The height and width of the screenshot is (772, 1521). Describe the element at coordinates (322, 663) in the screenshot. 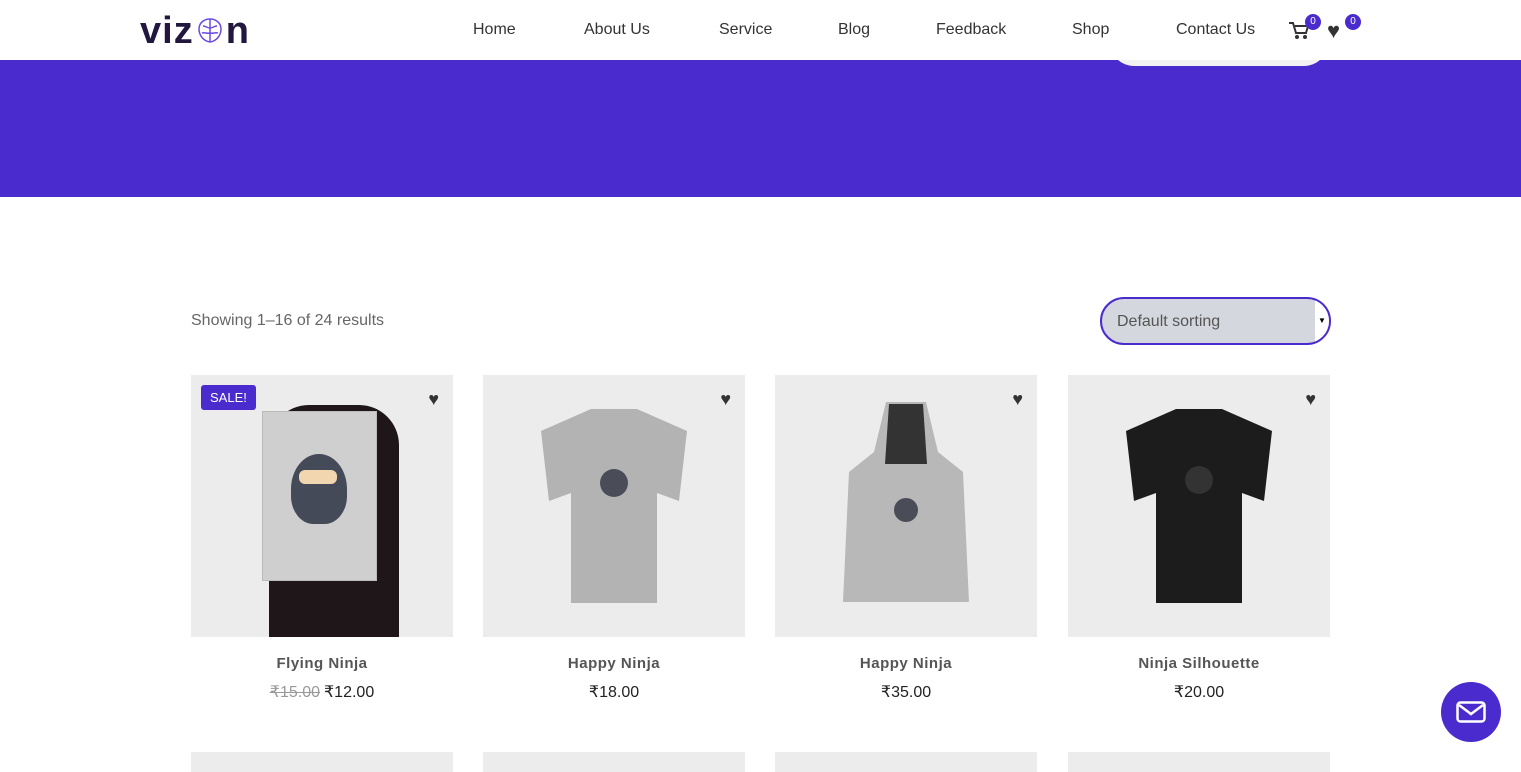

I see `product-name: Flying Ninja` at that location.